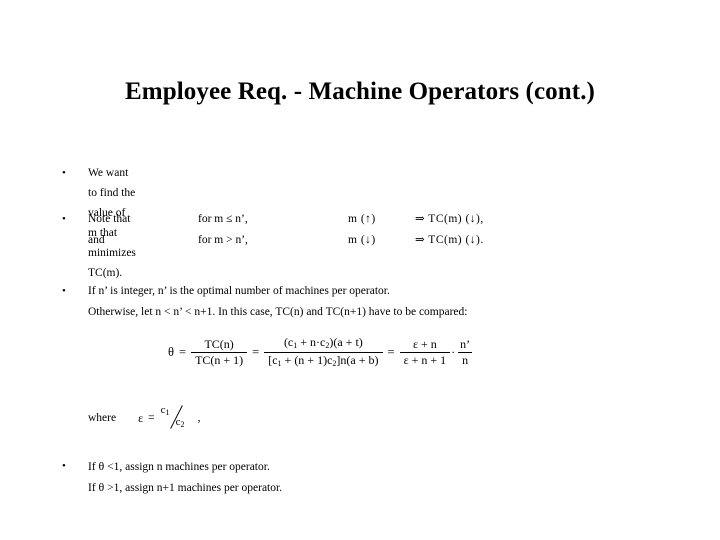 Image resolution: width=720 pixels, height=540 pixels. What do you see at coordinates (187, 467) in the screenshot?
I see `bullet-4-line-1-post: <1, assign n machines per operator.` at bounding box center [187, 467].